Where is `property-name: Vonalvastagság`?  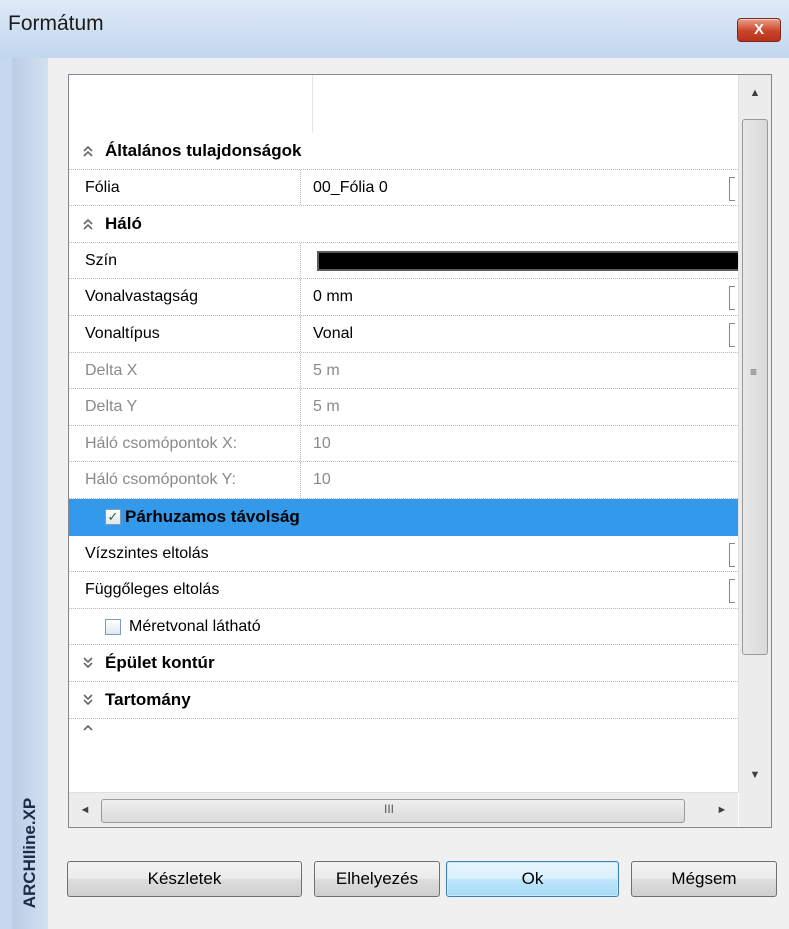
property-name: Vonalvastagság is located at coordinates (185, 297).